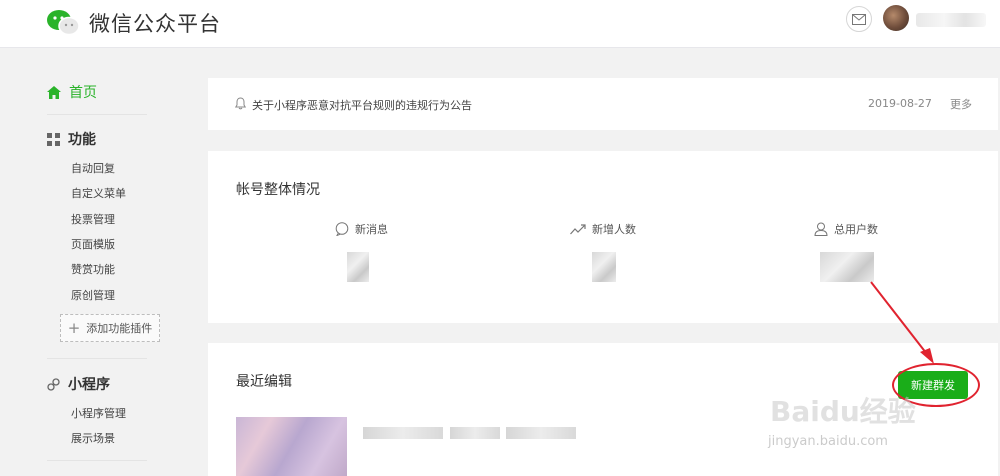  What do you see at coordinates (82, 140) in the screenshot?
I see `sidebar-section-label: 功能` at bounding box center [82, 140].